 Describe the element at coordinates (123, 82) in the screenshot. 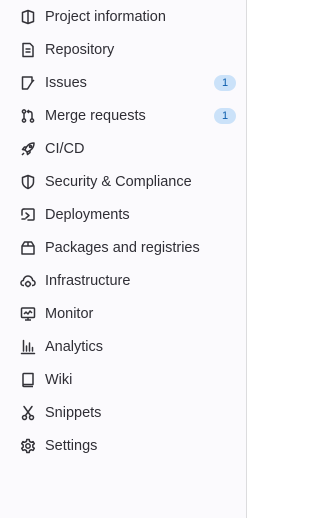

I see `sidebar-item-issues: Issues 1` at that location.